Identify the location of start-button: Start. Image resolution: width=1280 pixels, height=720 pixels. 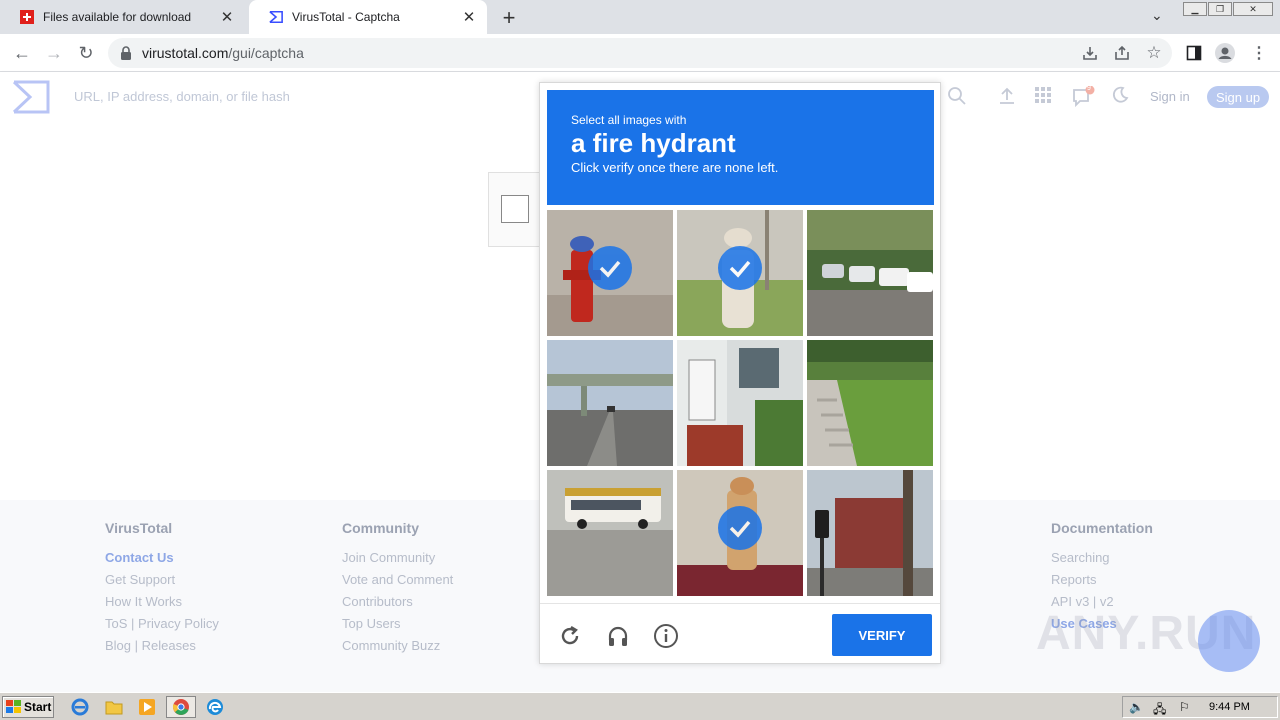
(28, 707).